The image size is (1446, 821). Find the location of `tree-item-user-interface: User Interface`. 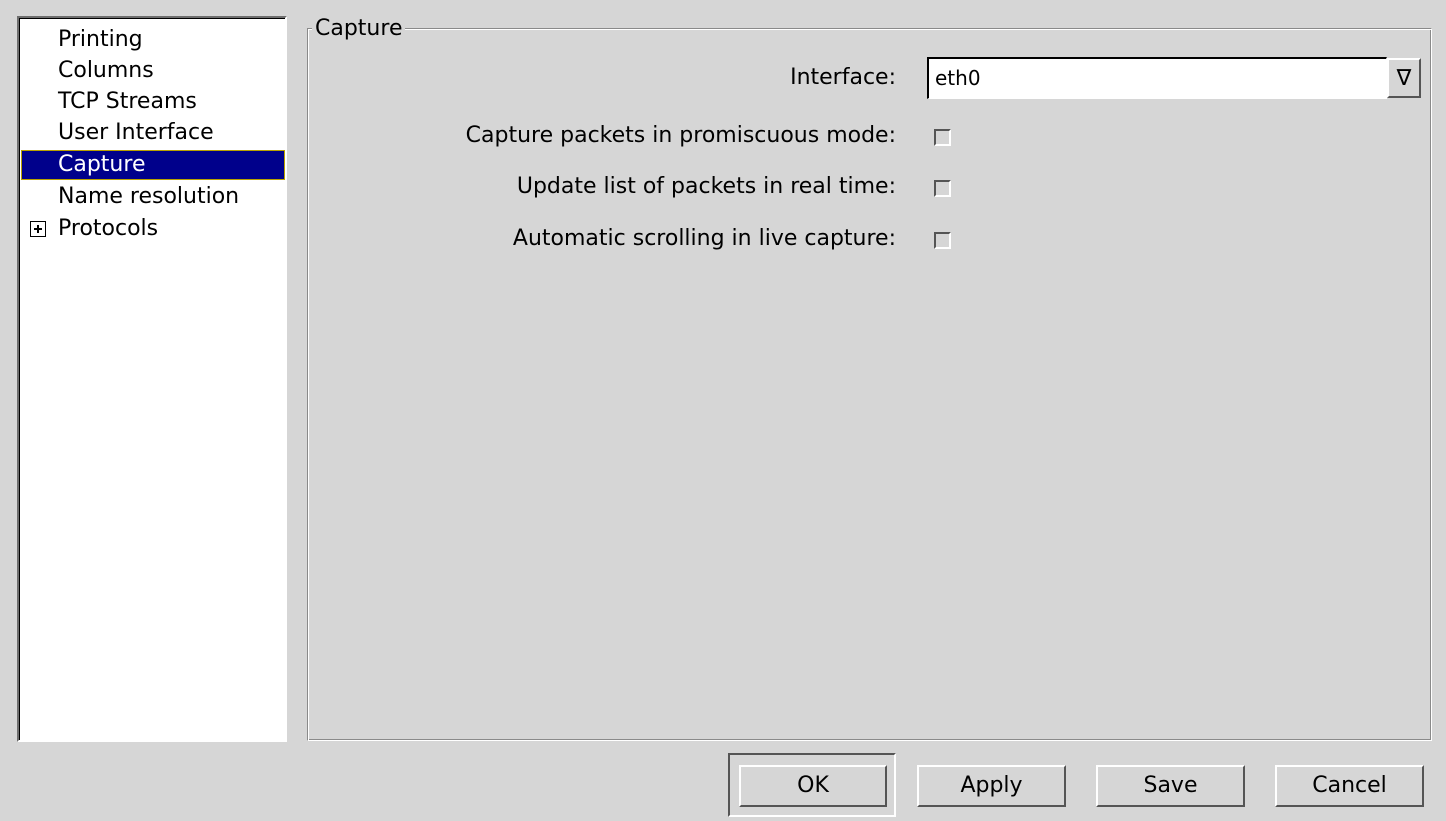

tree-item-user-interface: User Interface is located at coordinates (153, 133).